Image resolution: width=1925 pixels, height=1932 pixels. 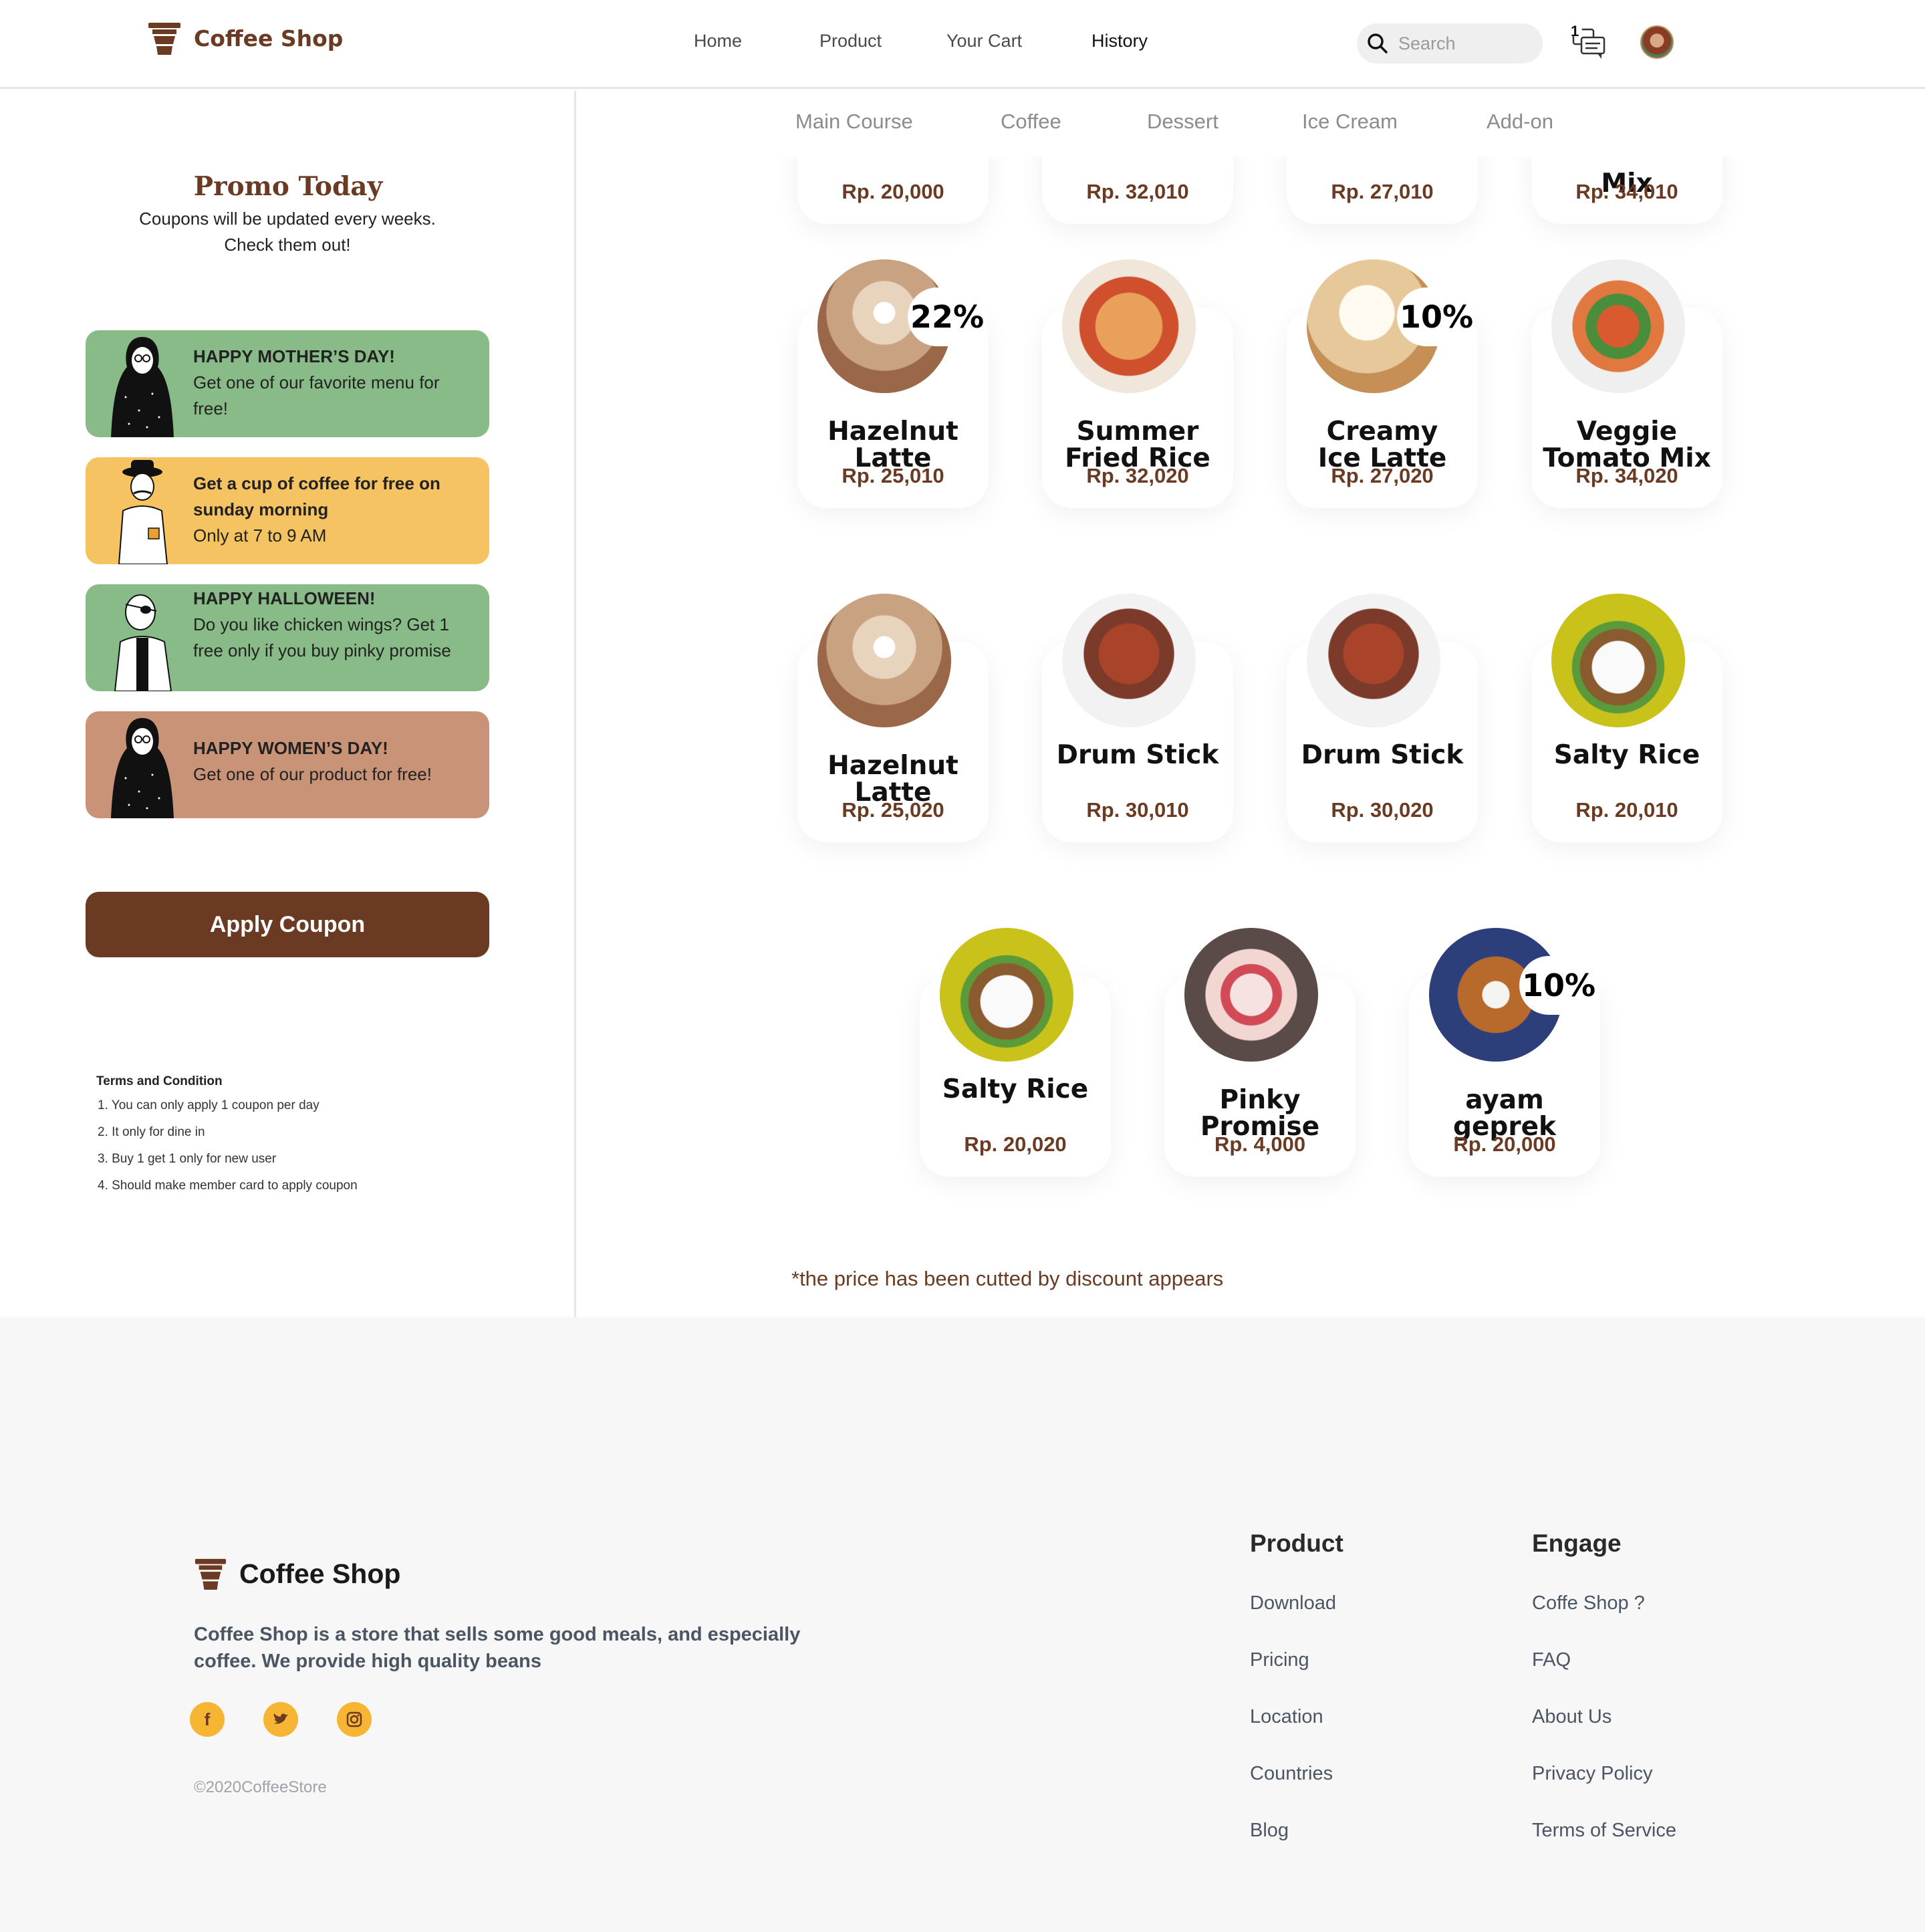 I want to click on facebook-icon: f, so click(x=208, y=1719).